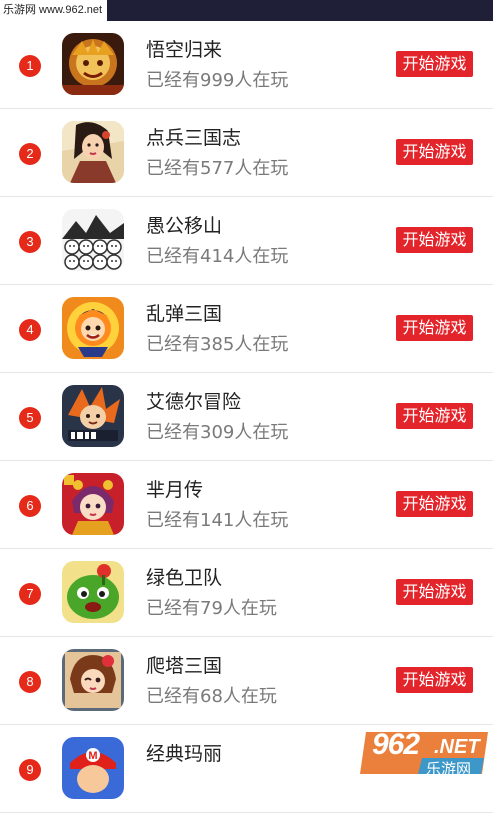 The image size is (493, 813). I want to click on game-title: 点兵三国志, so click(194, 138).